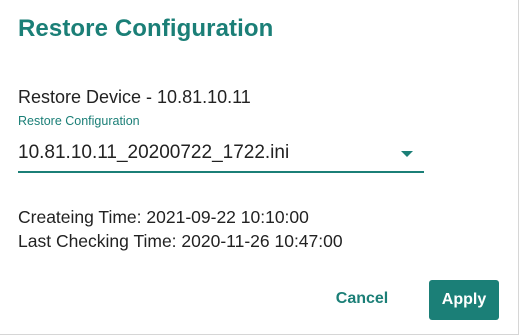  I want to click on cancel-button: Cancel, so click(362, 299).